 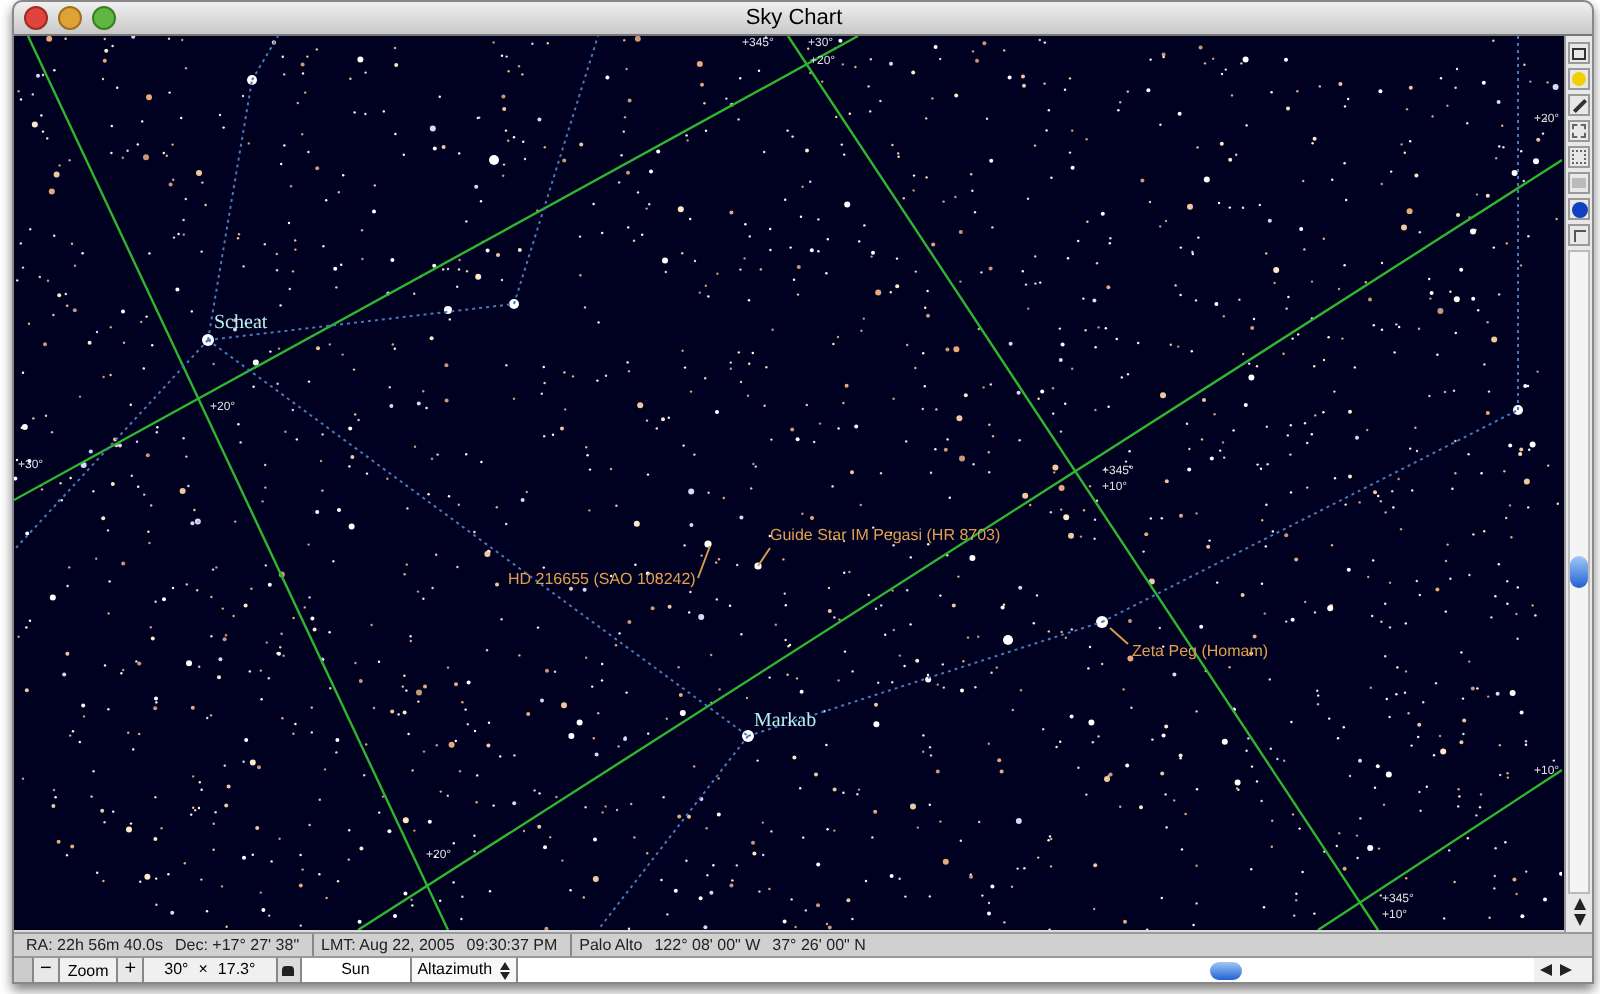 What do you see at coordinates (1546, 970) in the screenshot?
I see `scroll-left-icon` at bounding box center [1546, 970].